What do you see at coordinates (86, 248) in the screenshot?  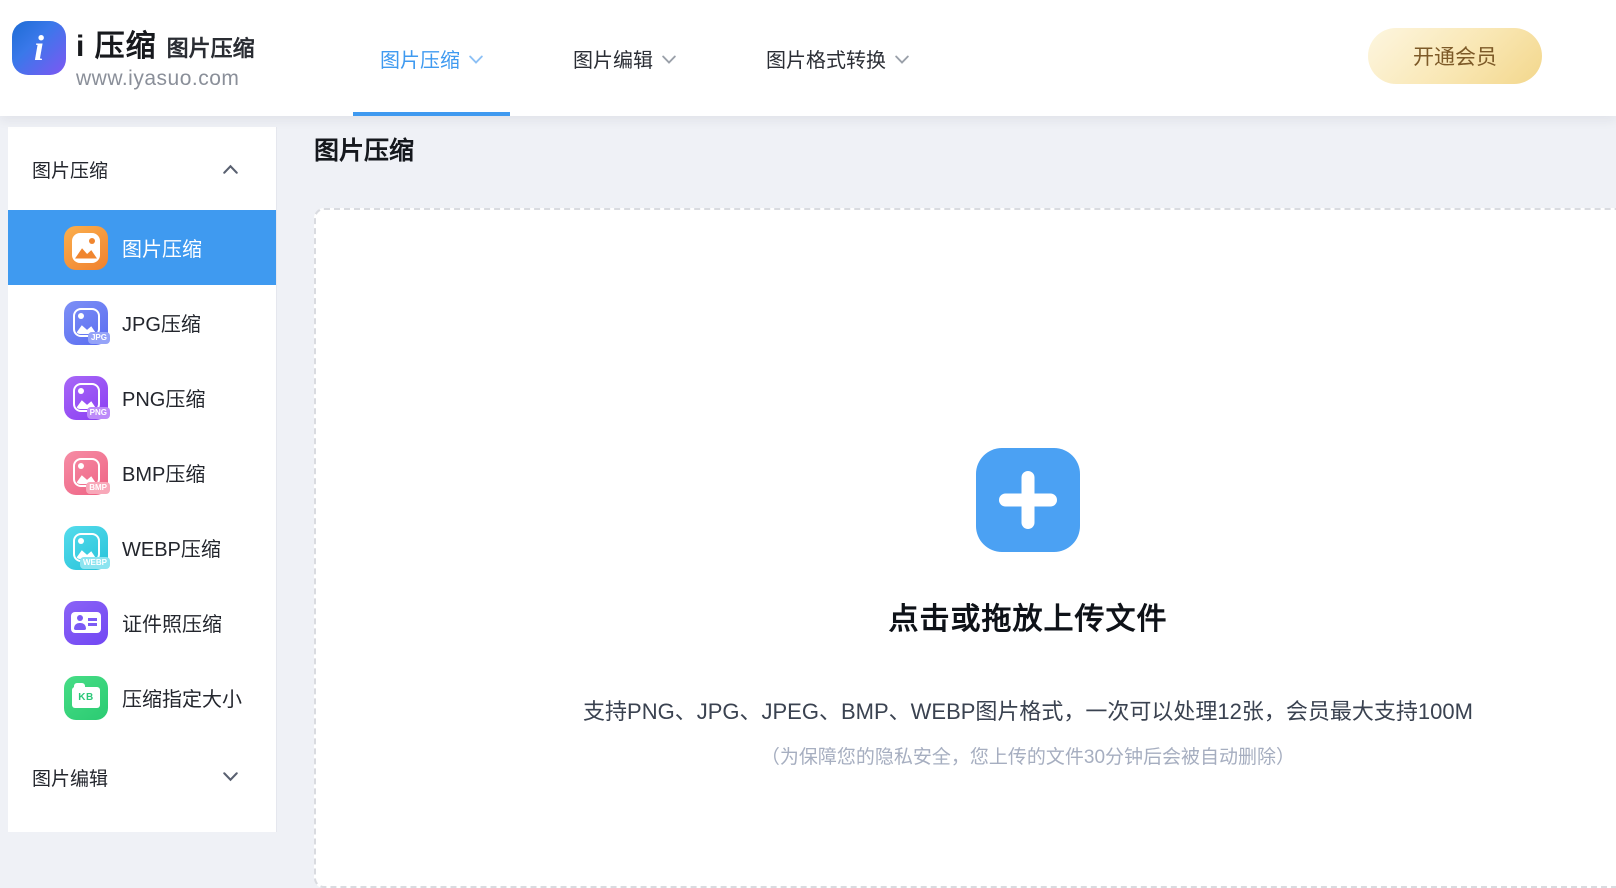 I see `image-compress-icon` at bounding box center [86, 248].